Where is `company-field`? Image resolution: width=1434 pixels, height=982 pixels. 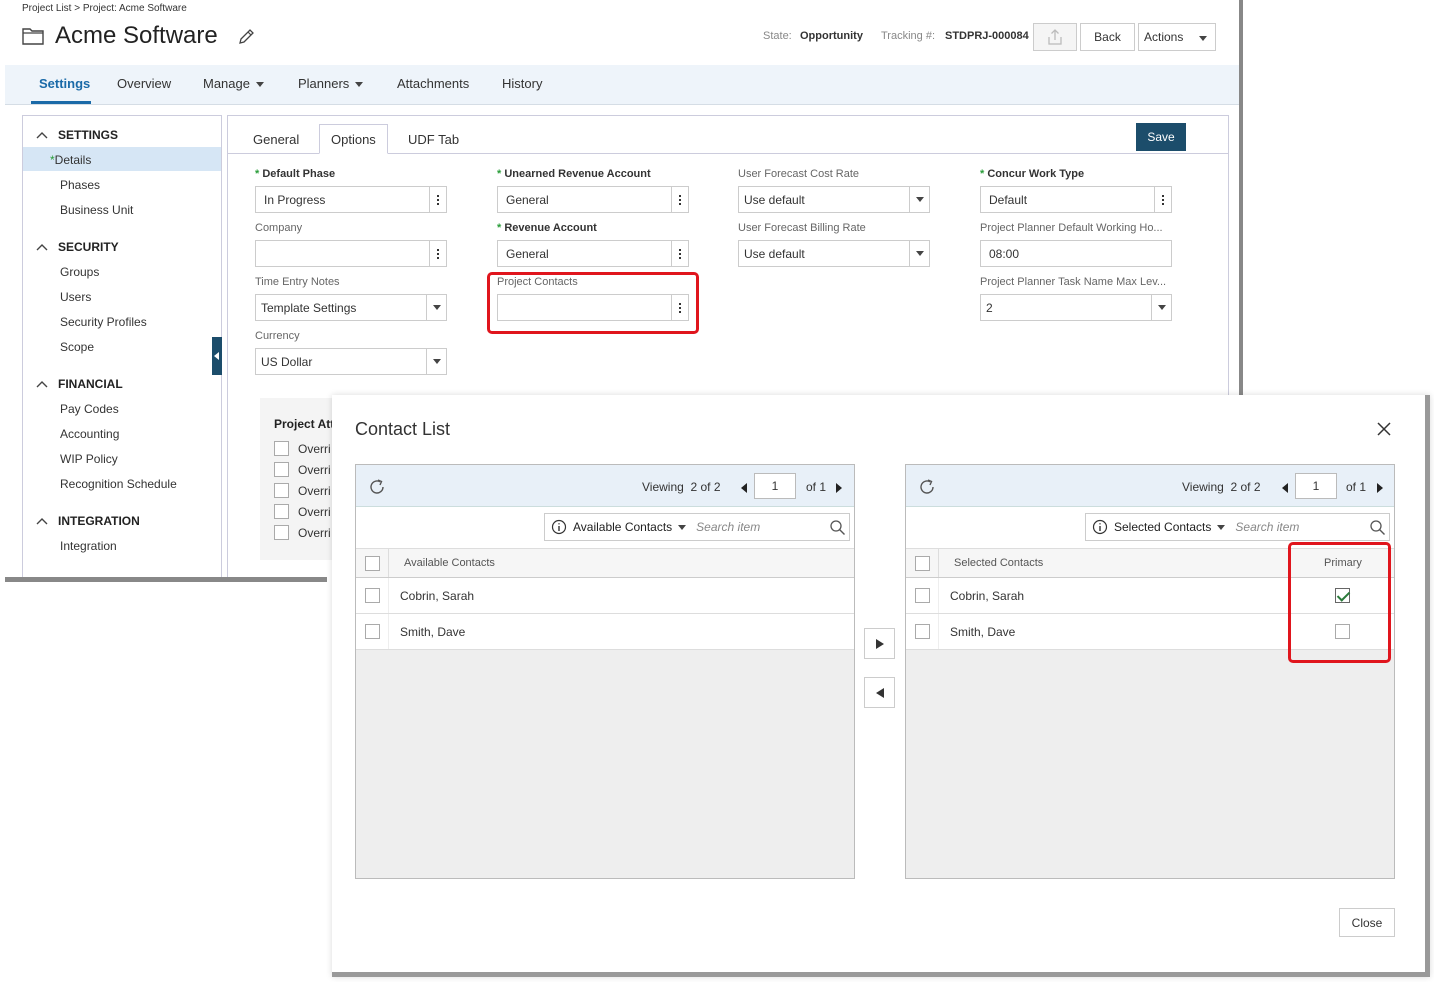 company-field is located at coordinates (351, 253).